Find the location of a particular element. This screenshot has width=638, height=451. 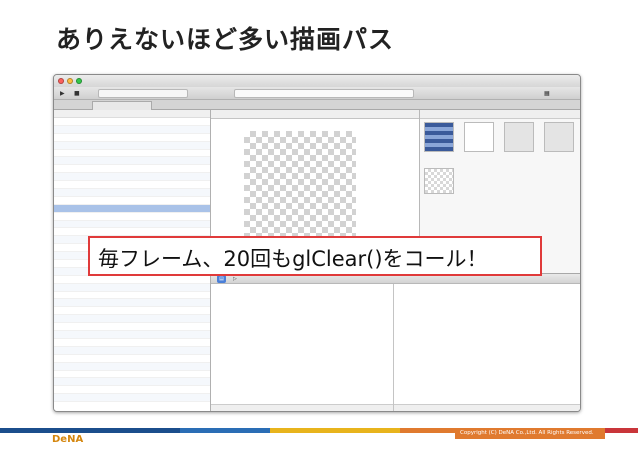

scheme-selector is located at coordinates (143, 93).